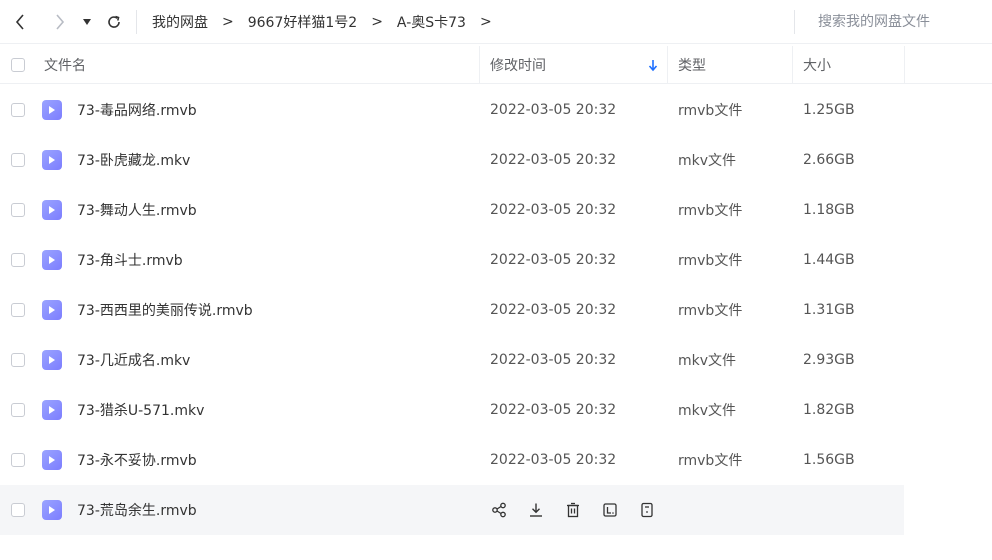 The height and width of the screenshot is (560, 992). What do you see at coordinates (60, 22) in the screenshot?
I see `forward-button` at bounding box center [60, 22].